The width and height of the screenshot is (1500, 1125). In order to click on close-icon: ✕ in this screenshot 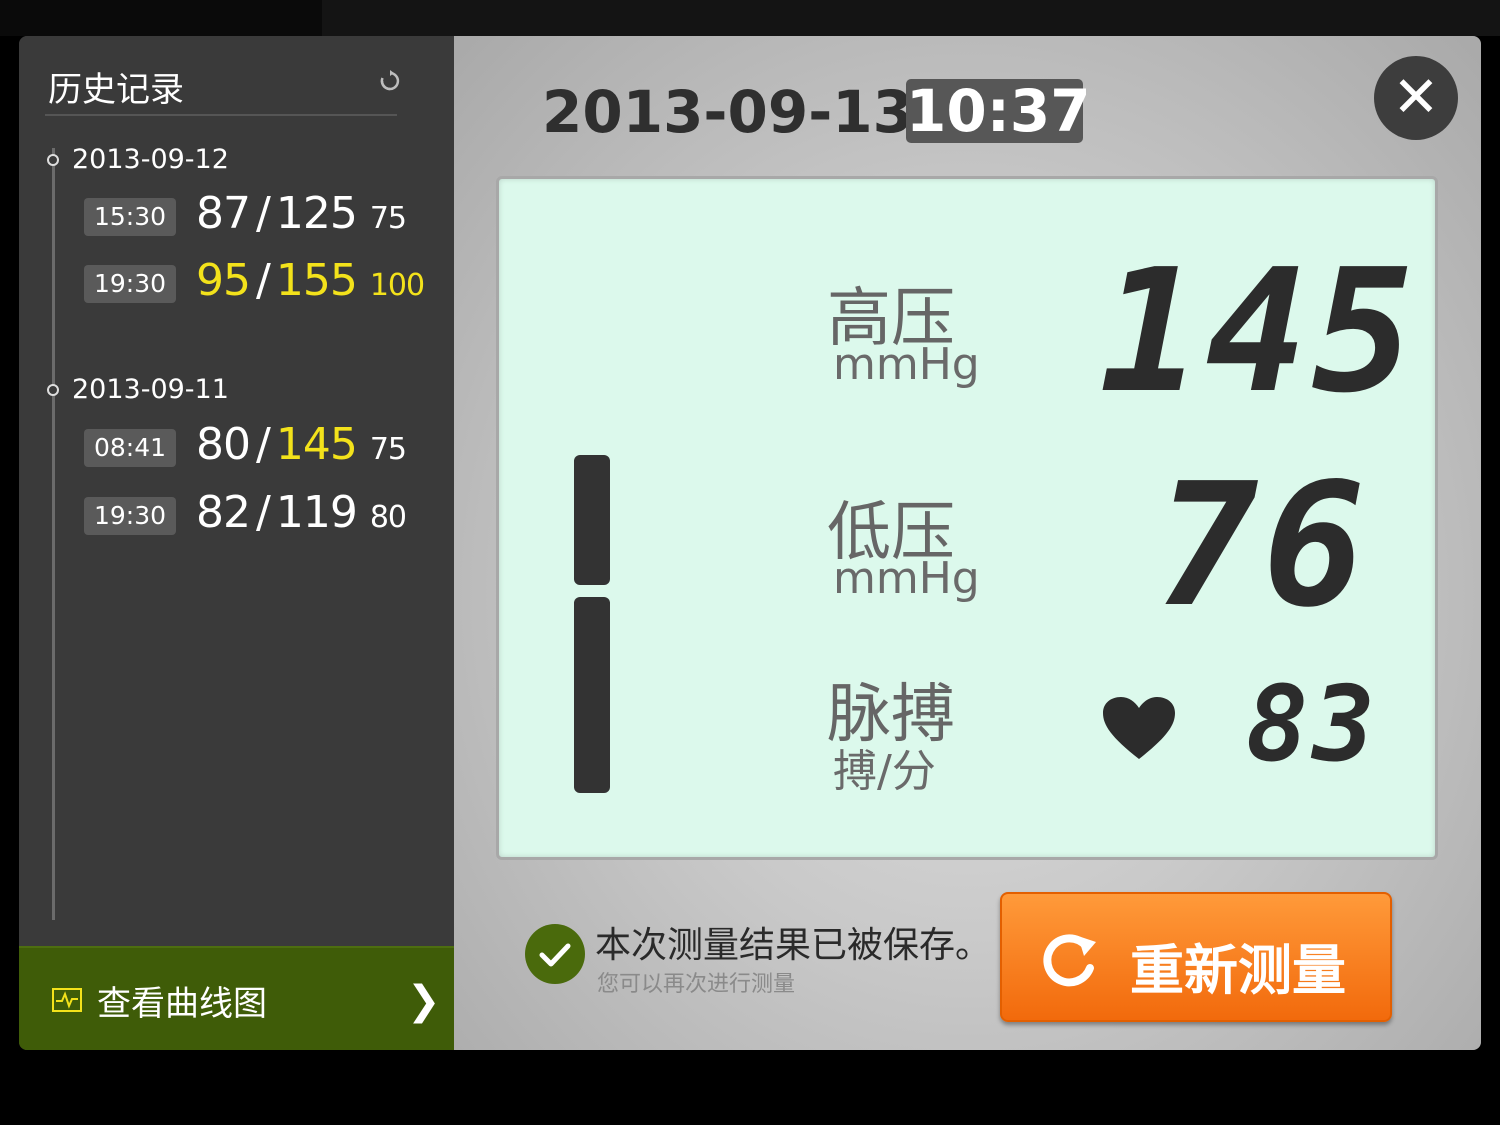, I will do `click(1416, 98)`.